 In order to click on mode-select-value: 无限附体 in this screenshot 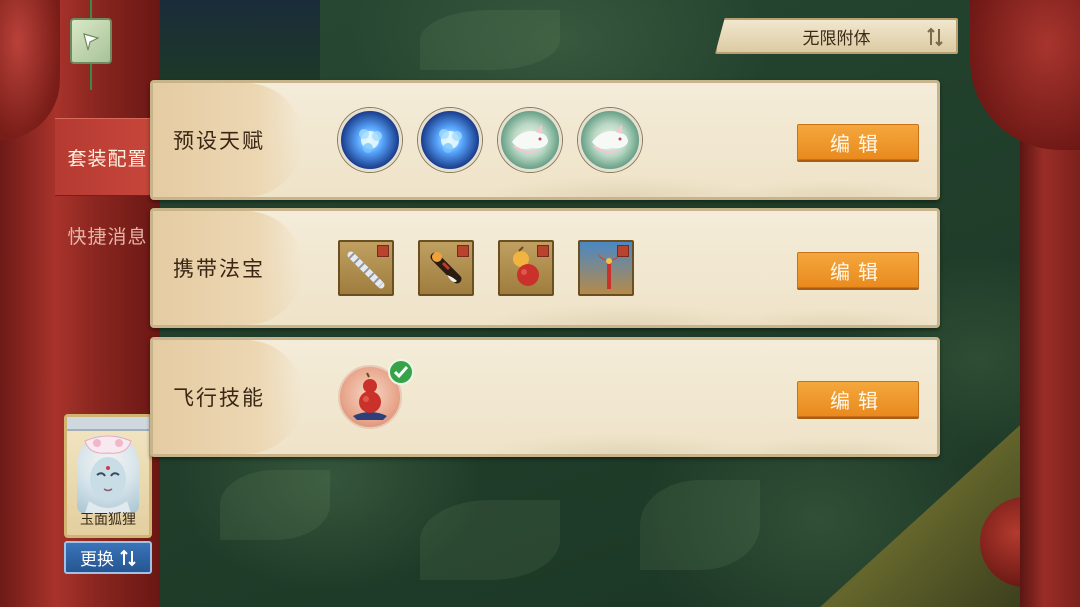, I will do `click(836, 38)`.